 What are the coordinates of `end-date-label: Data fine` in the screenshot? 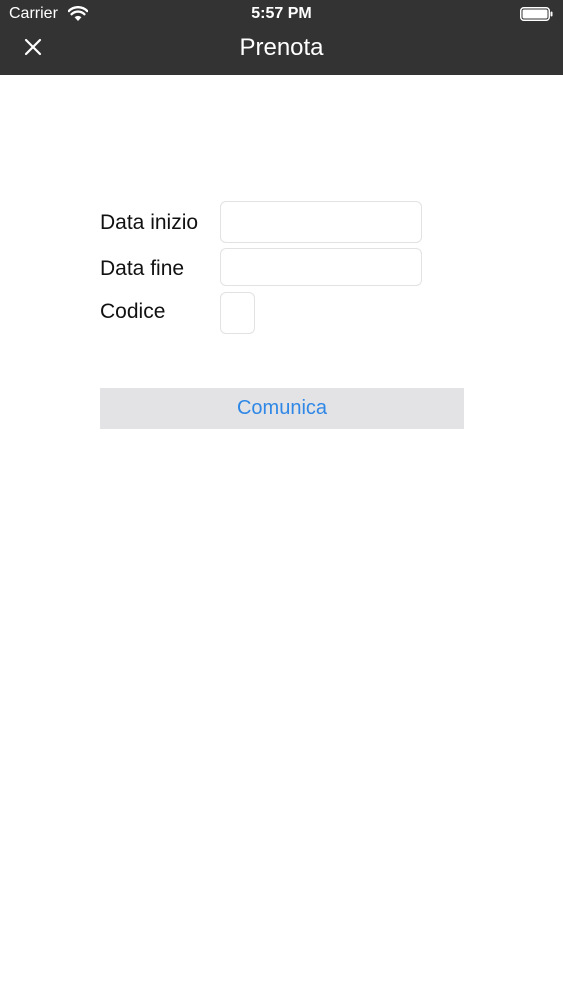 It's located at (142, 268).